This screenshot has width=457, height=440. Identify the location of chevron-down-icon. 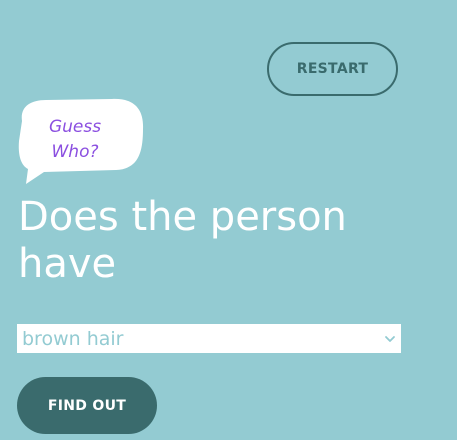
(390, 338).